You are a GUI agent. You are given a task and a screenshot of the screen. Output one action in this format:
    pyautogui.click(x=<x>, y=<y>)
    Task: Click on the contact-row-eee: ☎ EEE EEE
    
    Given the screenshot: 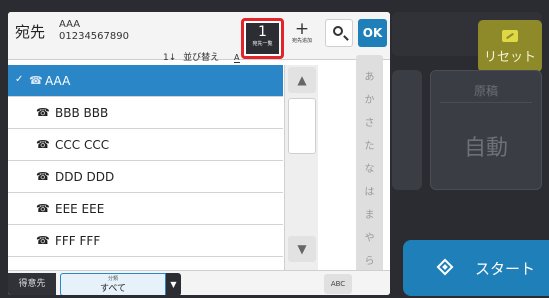 What is the action you would take?
    pyautogui.click(x=145, y=209)
    